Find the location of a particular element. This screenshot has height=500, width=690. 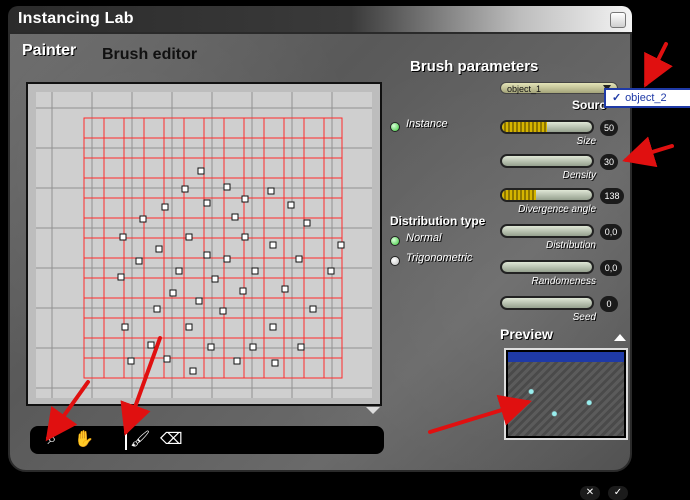

arrow-to-popup is located at coordinates (658, 65).